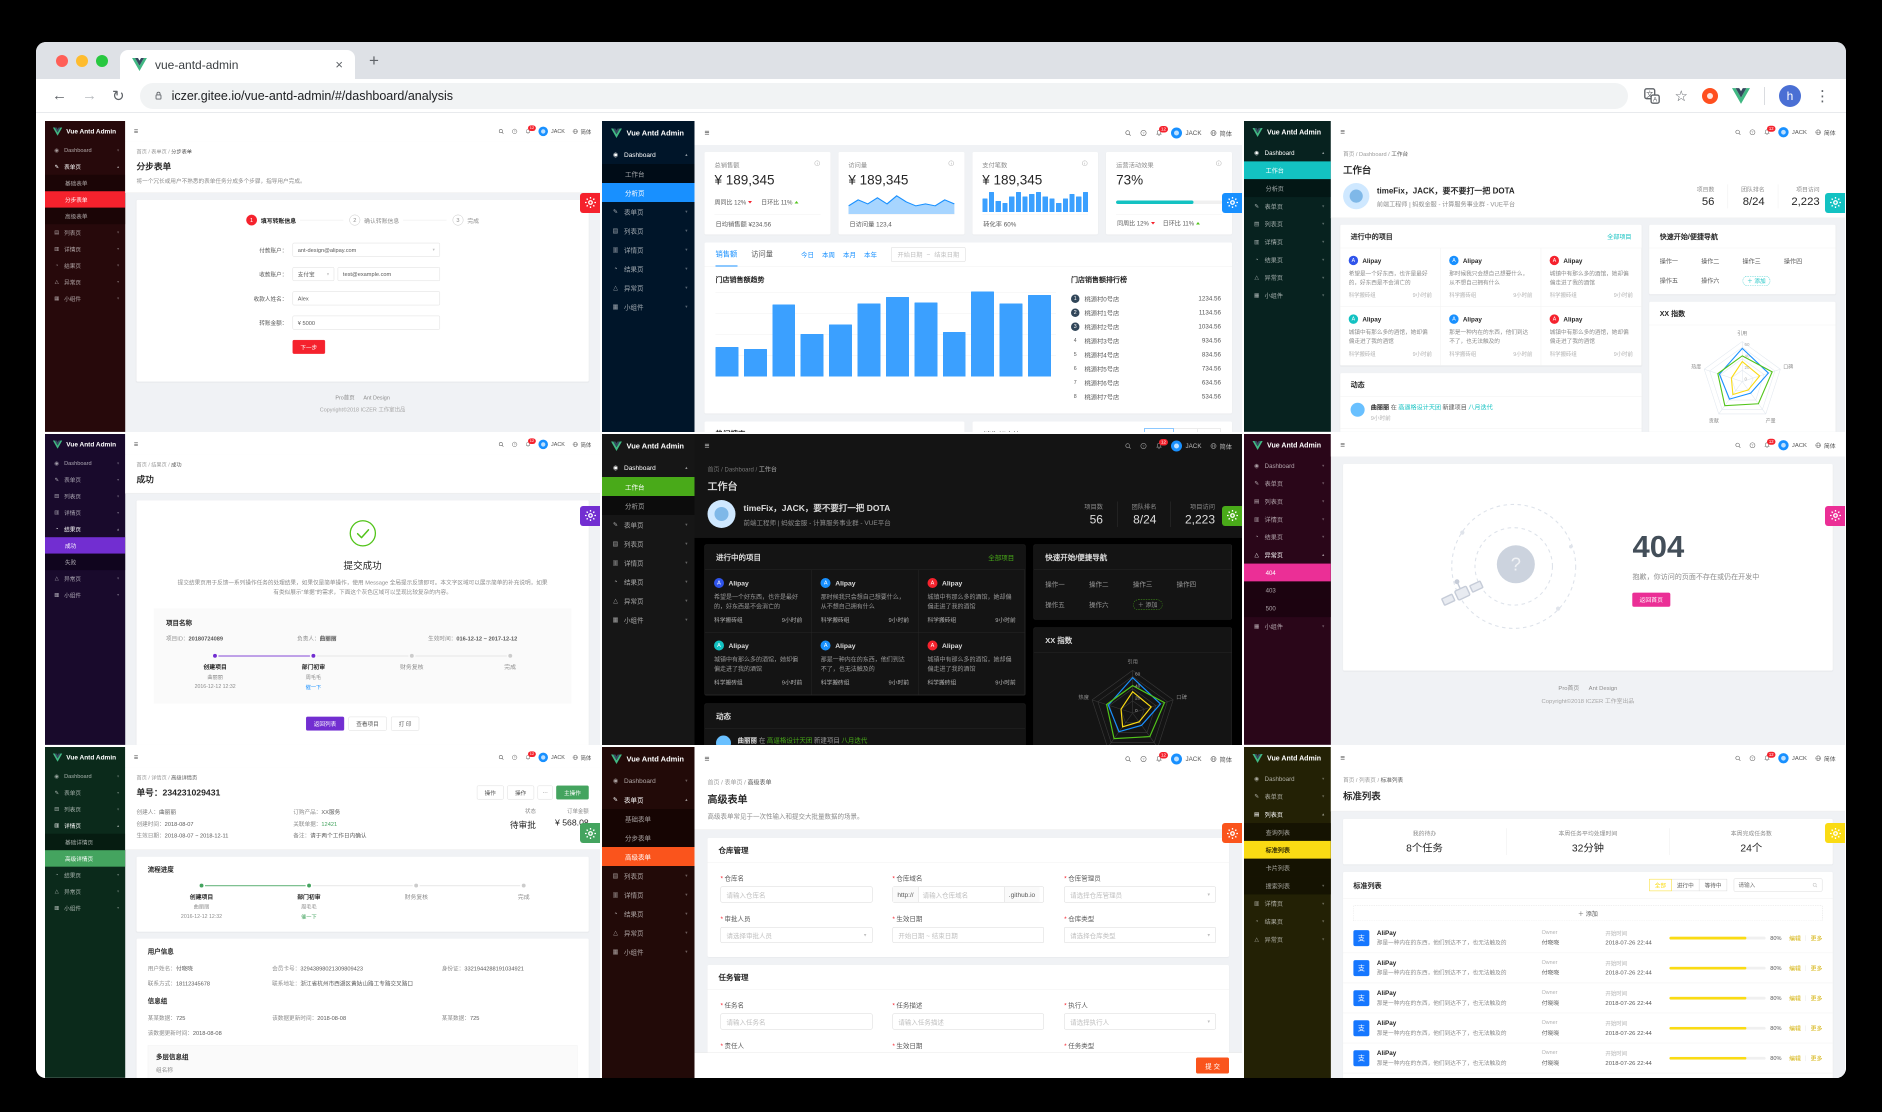 This screenshot has width=1882, height=1112. Describe the element at coordinates (362, 464) in the screenshot. I see `breadcrumb: 首页 / 结果页 / 成功` at that location.